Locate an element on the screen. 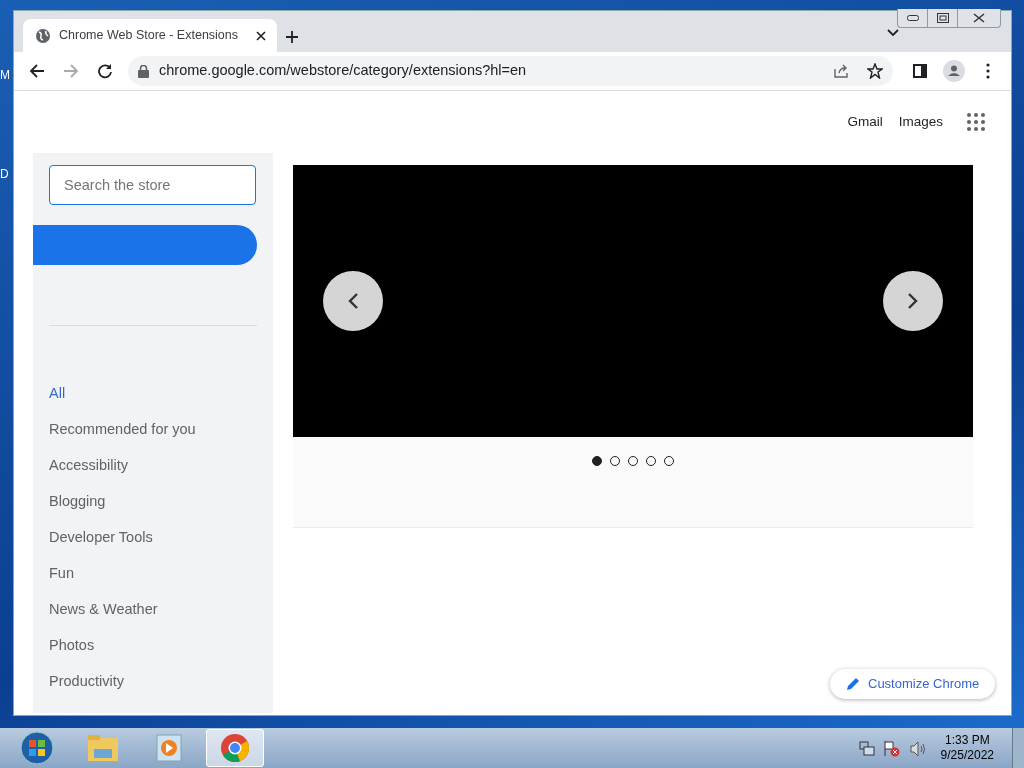  new-tab-icon is located at coordinates (292, 37).